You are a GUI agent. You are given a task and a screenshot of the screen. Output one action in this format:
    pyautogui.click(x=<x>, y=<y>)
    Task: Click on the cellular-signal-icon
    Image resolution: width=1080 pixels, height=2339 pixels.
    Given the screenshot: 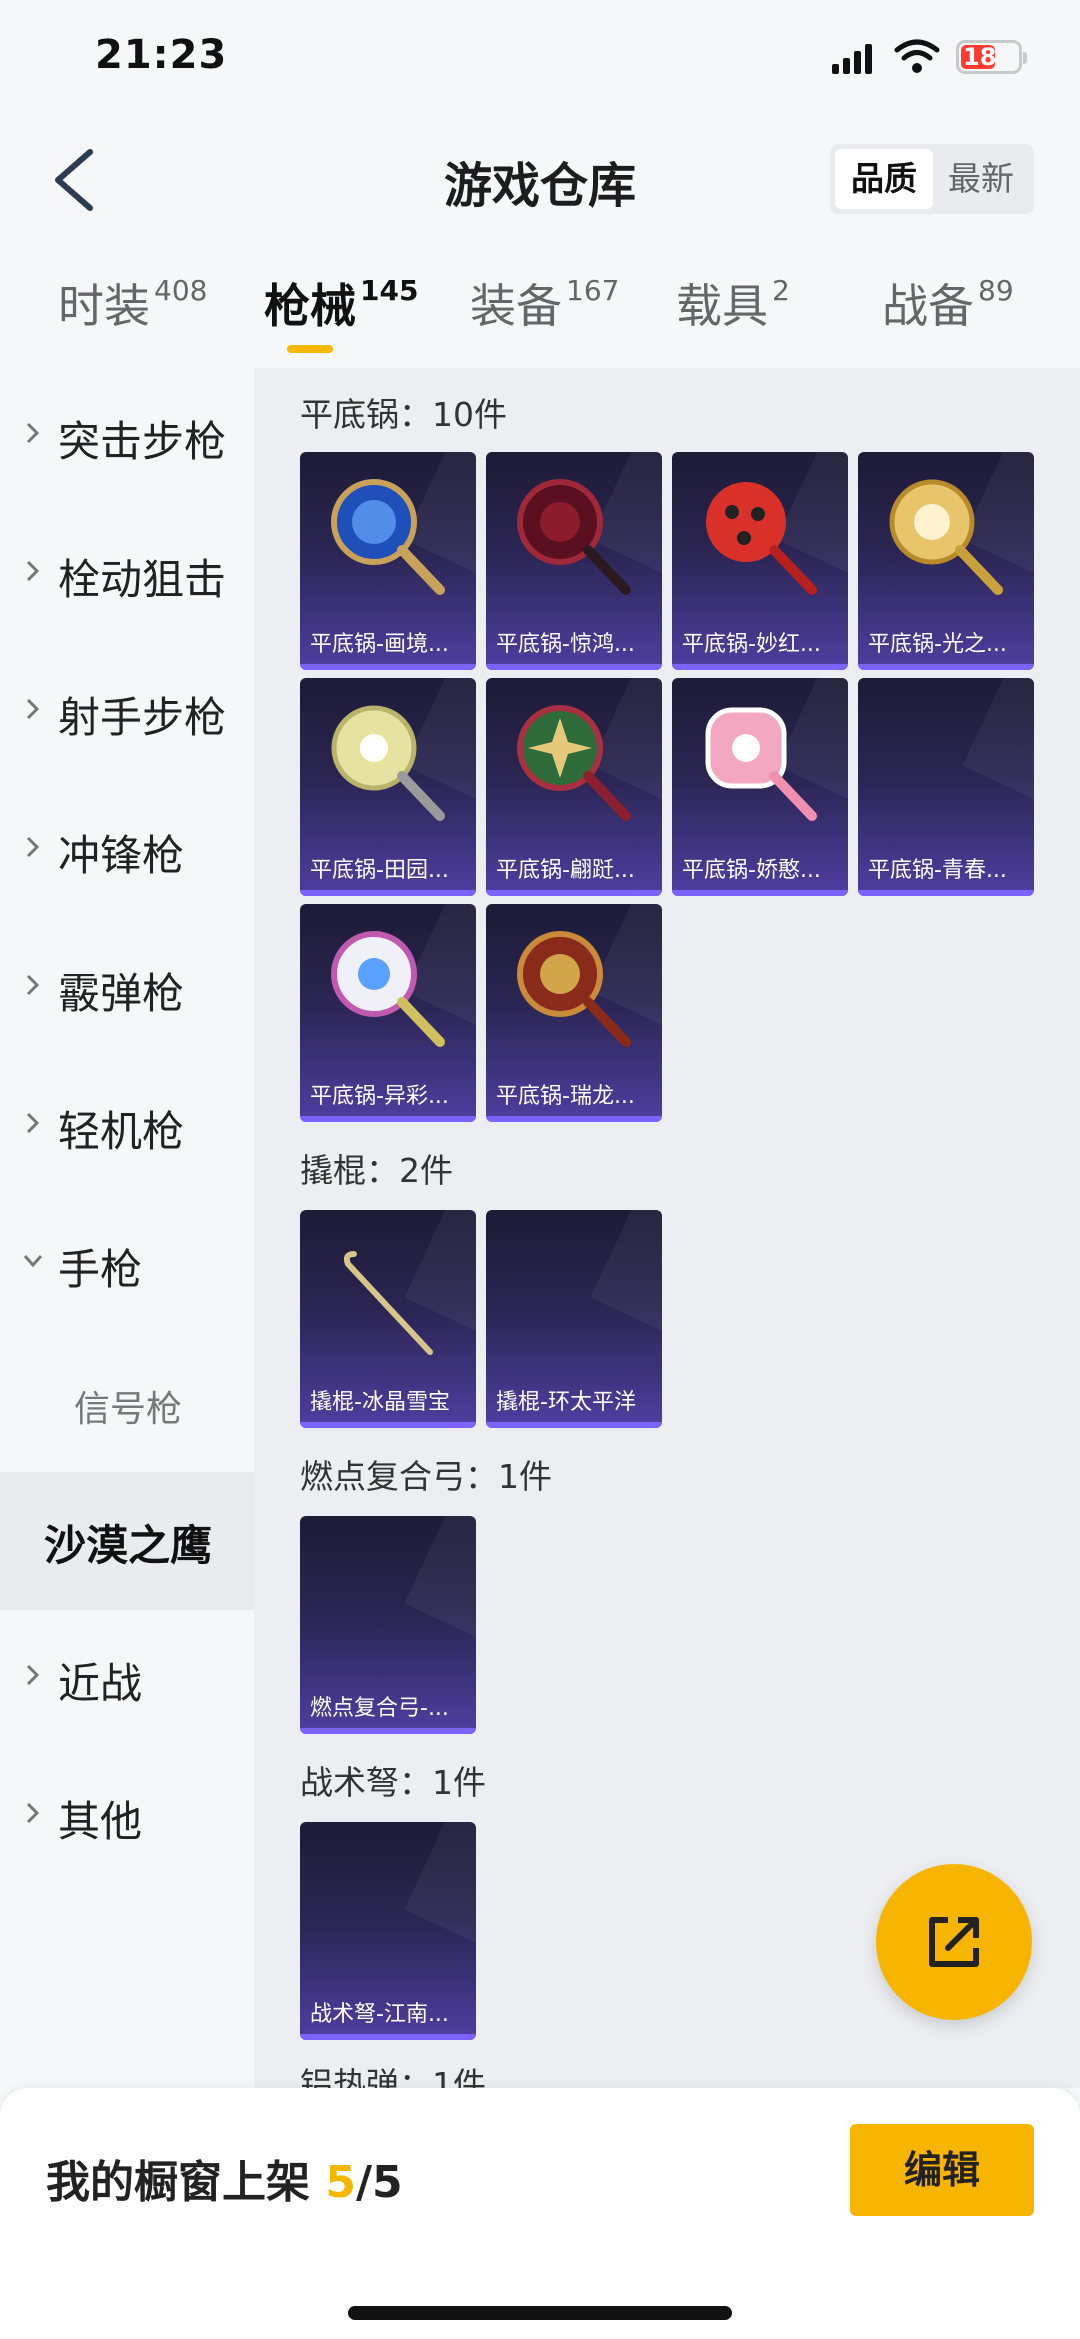 What is the action you would take?
    pyautogui.click(x=852, y=59)
    